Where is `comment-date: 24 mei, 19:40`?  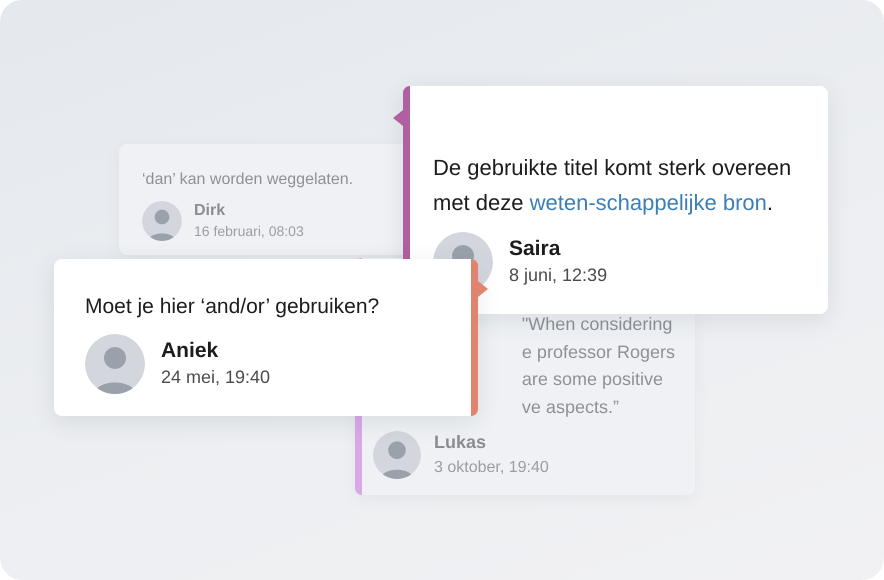 comment-date: 24 mei, 19:40 is located at coordinates (215, 378).